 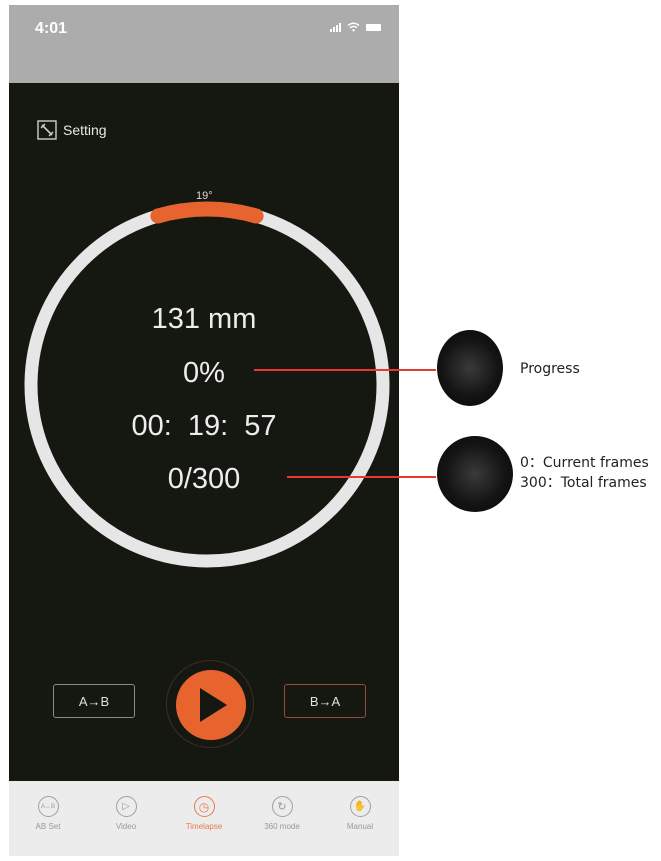 I want to click on tab-video: ▷ Video, so click(x=126, y=813).